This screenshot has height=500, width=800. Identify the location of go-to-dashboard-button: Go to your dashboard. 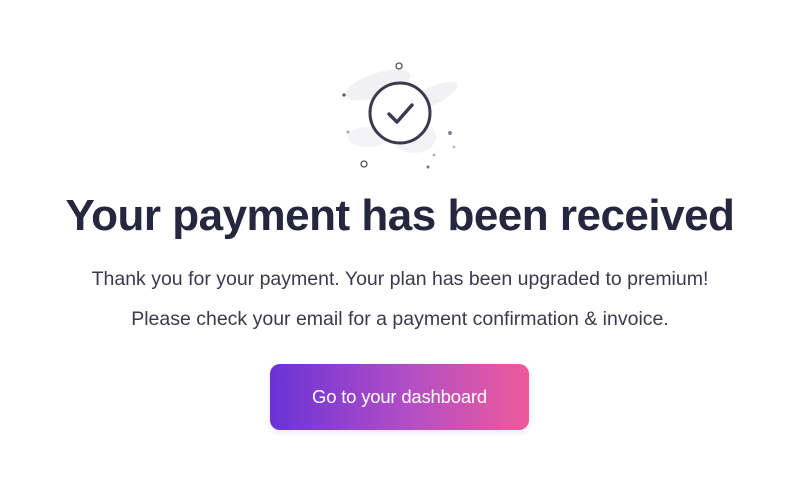
(399, 397).